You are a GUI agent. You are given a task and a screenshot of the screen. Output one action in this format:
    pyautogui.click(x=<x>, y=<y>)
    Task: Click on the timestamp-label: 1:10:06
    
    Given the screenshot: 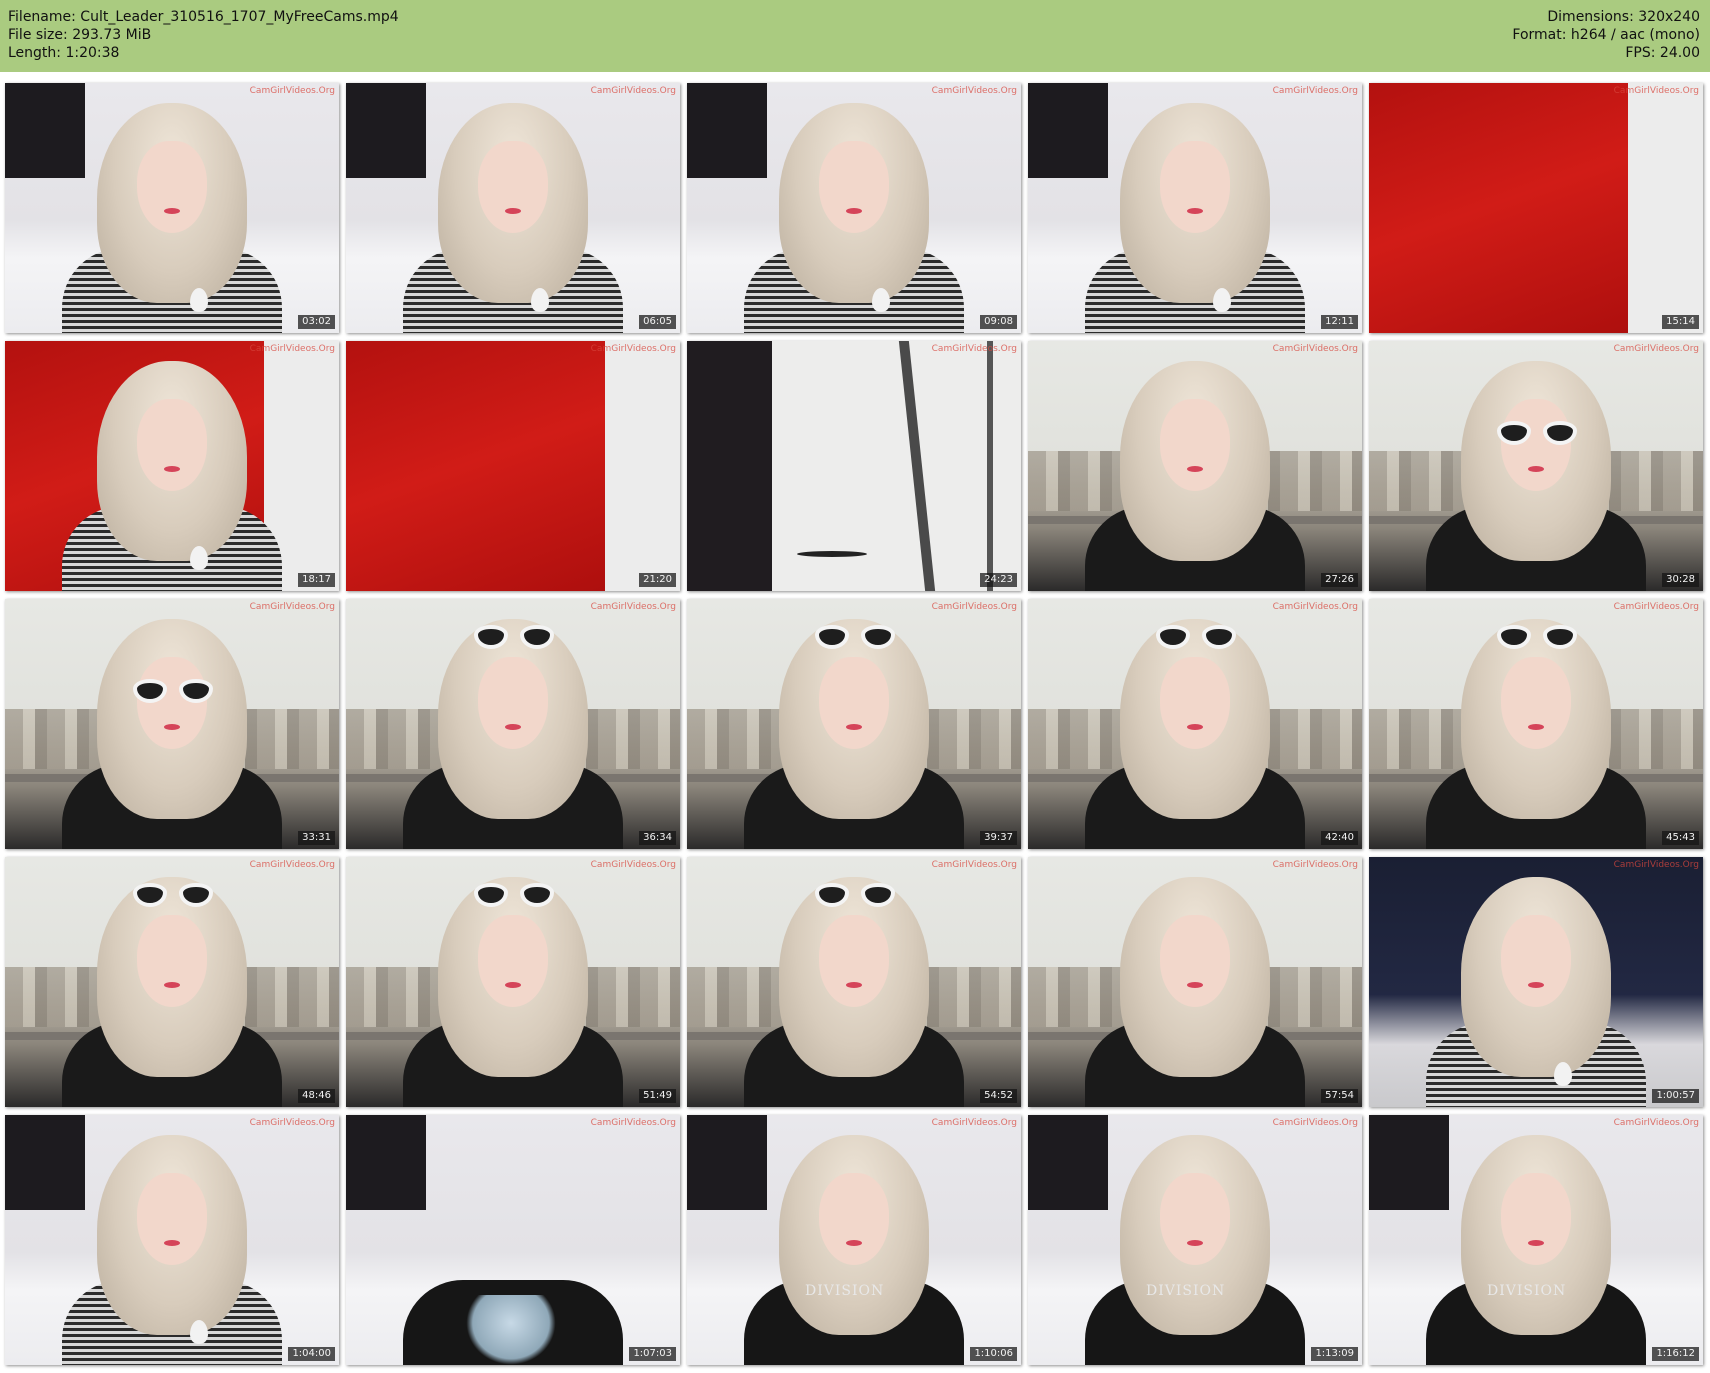 What is the action you would take?
    pyautogui.click(x=993, y=1354)
    